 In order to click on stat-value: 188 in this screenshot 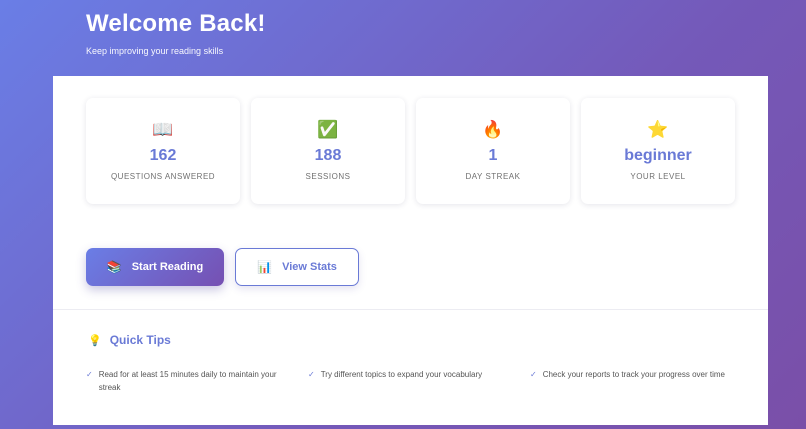, I will do `click(328, 155)`.